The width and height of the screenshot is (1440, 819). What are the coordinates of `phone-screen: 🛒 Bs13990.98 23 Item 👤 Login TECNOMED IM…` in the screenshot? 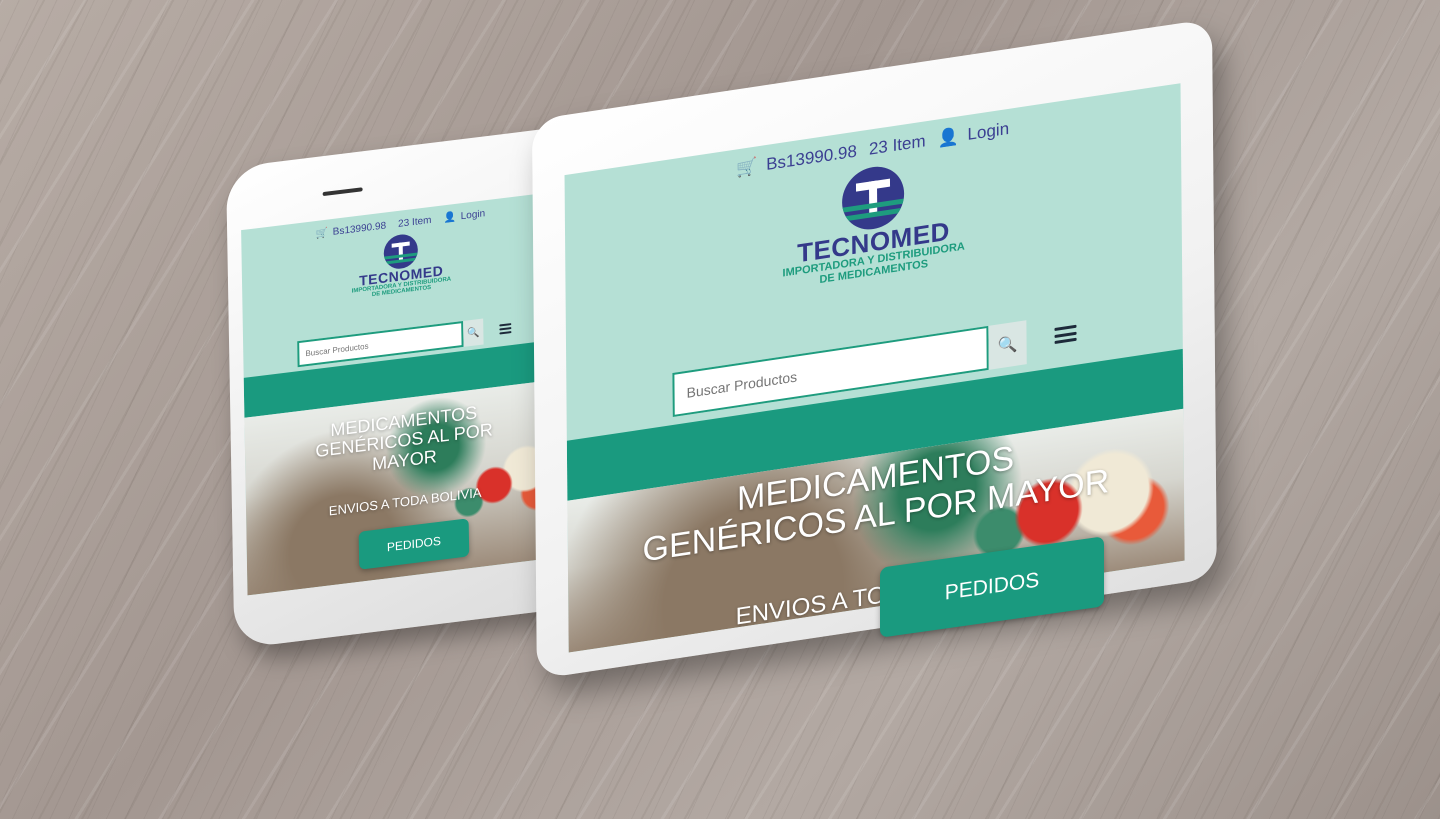 It's located at (403, 393).